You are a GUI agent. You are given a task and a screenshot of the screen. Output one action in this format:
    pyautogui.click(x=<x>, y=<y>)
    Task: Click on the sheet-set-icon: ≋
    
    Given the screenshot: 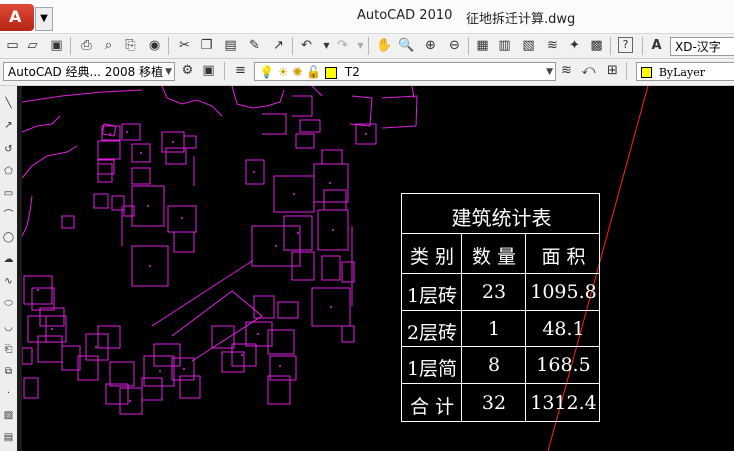 What is the action you would take?
    pyautogui.click(x=552, y=45)
    